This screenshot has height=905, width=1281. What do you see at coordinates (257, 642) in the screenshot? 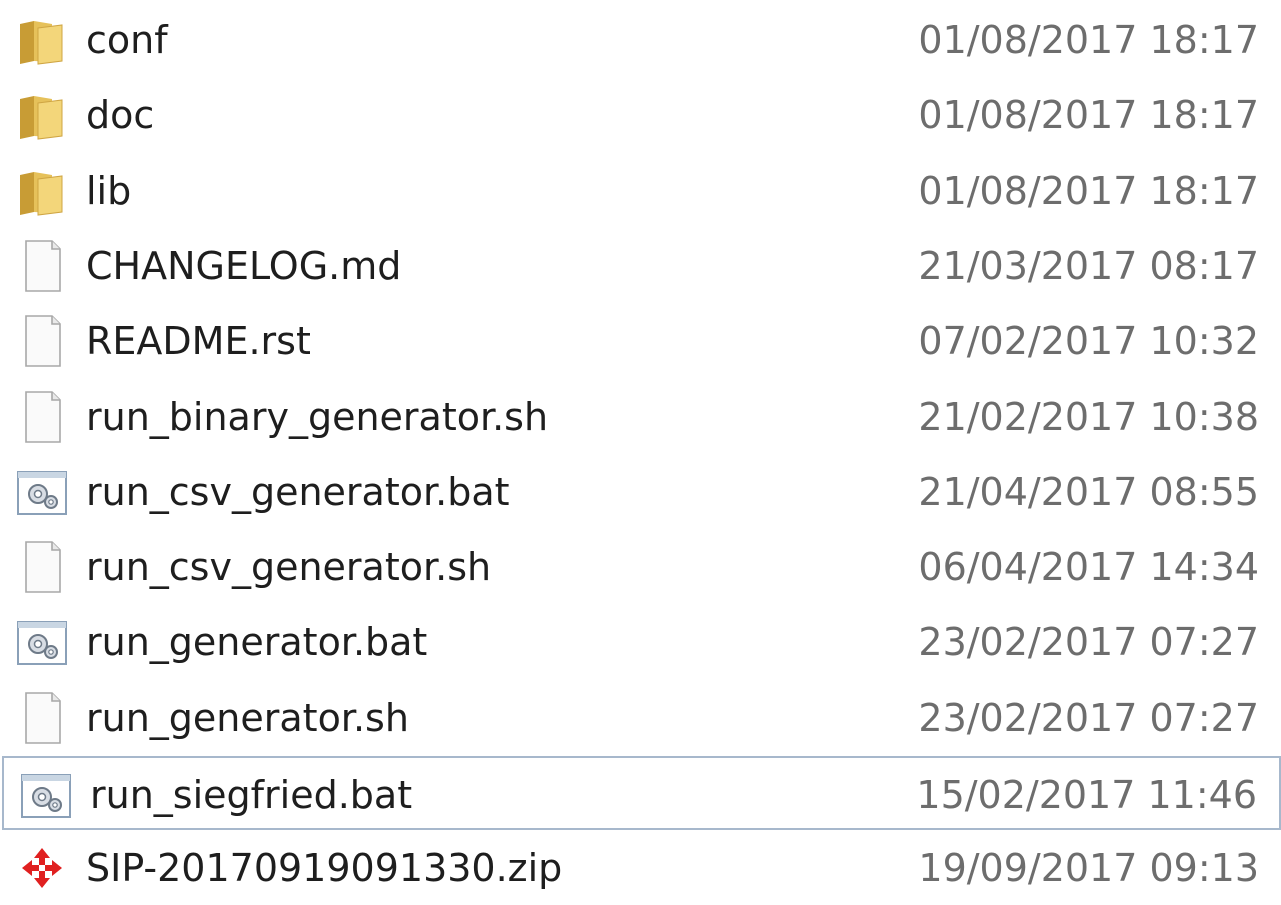
I see `file-name: run_generator.bat` at bounding box center [257, 642].